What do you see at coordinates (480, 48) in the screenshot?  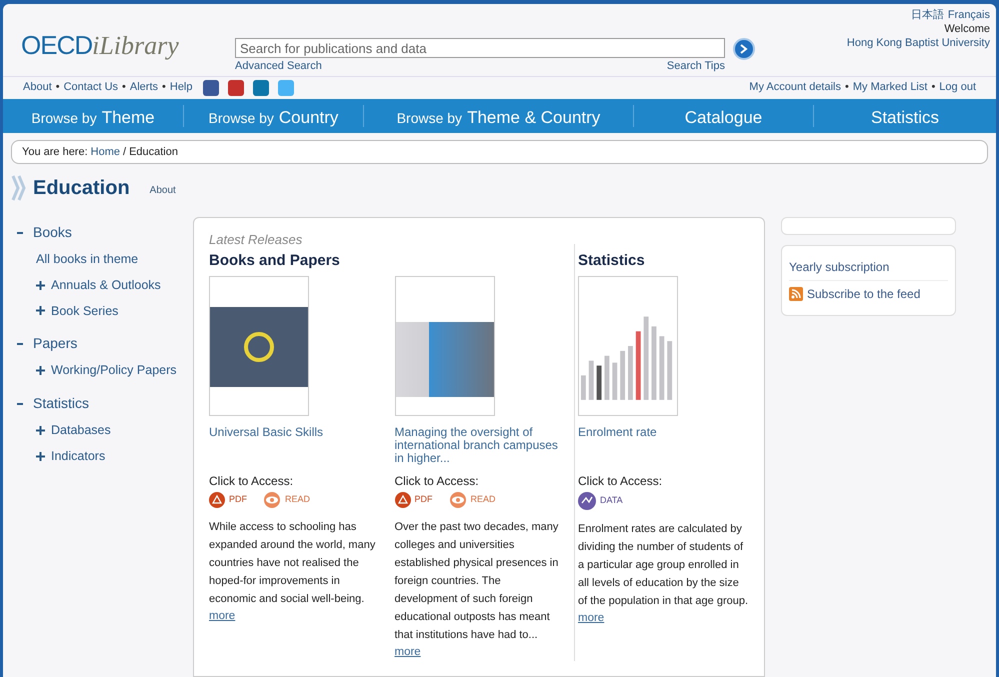 I see `search-field: Search for publications and data` at bounding box center [480, 48].